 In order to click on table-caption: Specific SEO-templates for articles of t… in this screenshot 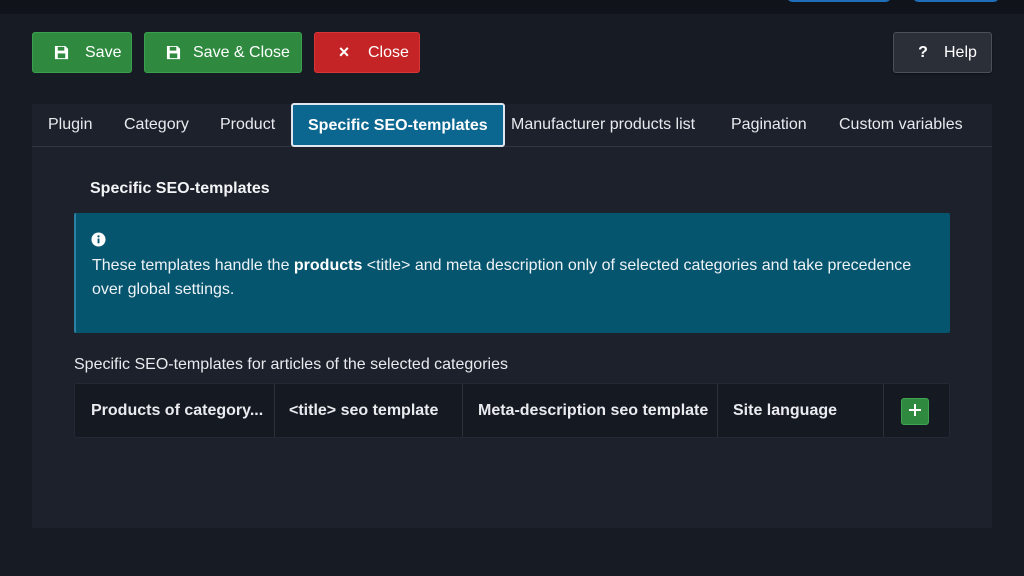, I will do `click(291, 364)`.